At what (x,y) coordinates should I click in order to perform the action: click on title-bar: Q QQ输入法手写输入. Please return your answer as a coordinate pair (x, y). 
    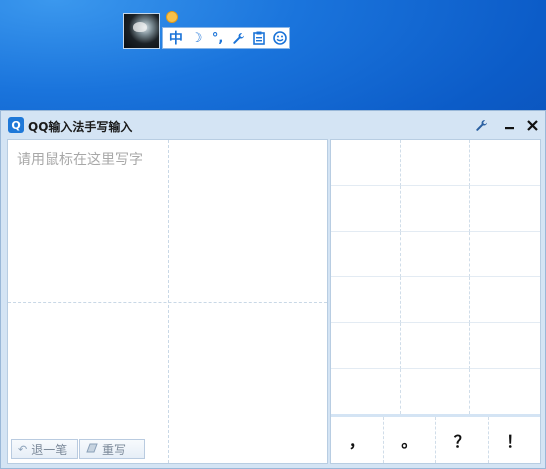
    Looking at the image, I should click on (273, 125).